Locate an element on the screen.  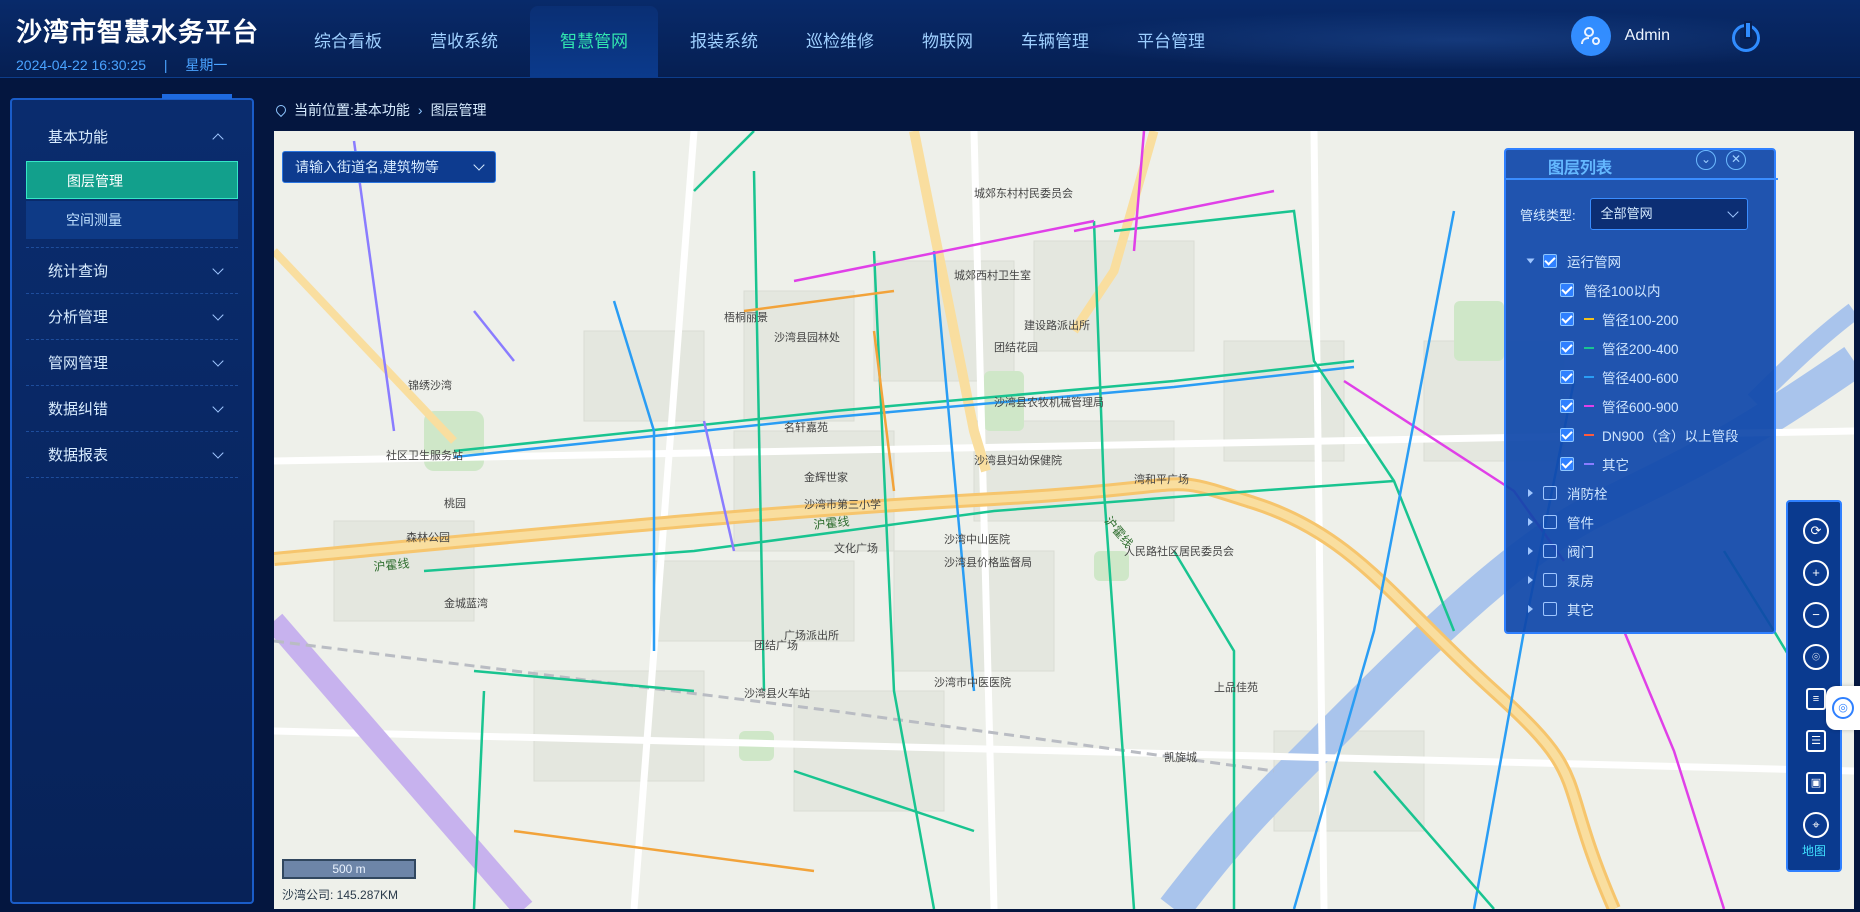
tree-label: 其它 is located at coordinates (1580, 610).